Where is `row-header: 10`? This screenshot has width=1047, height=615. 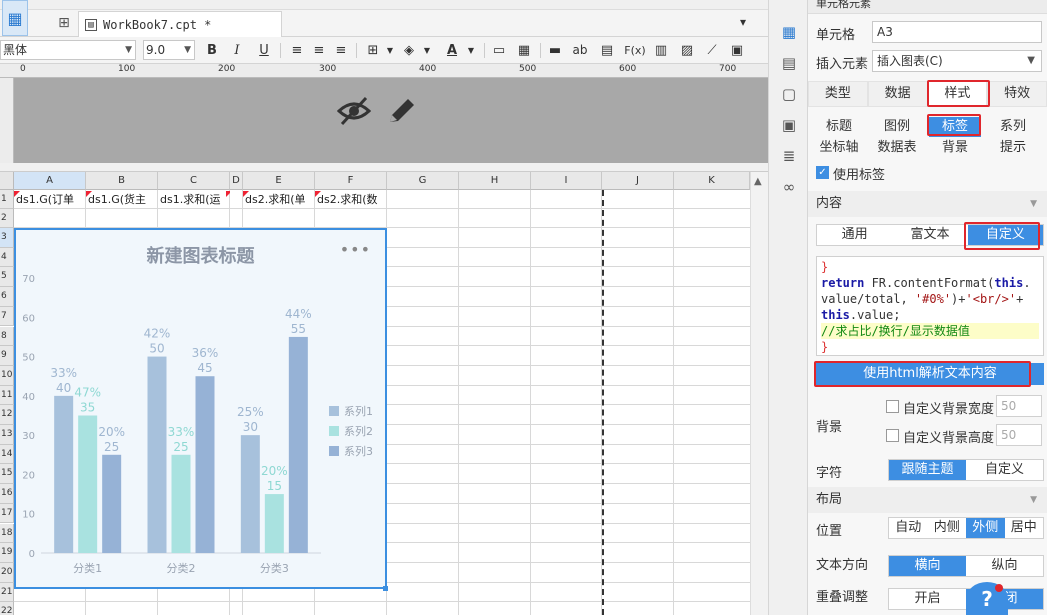
row-header: 10 is located at coordinates (7, 375).